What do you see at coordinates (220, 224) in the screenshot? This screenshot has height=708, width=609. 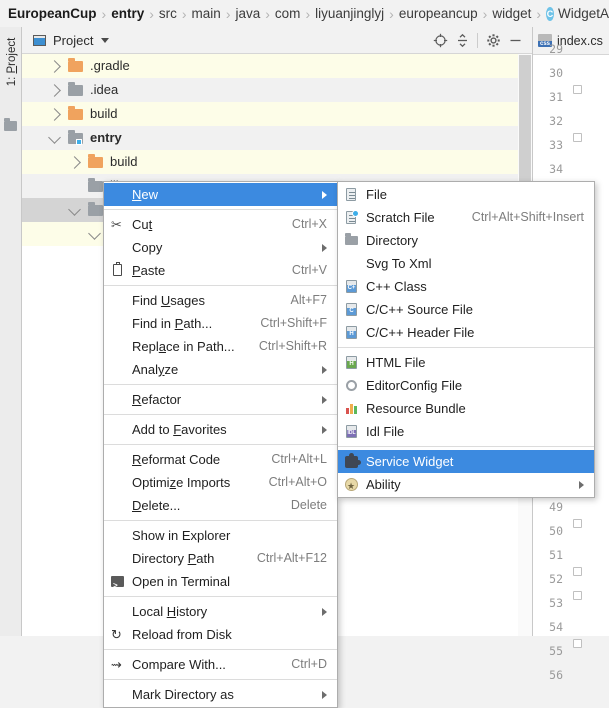 I see `menu-item-cut: ✂ Cut Ctrl+X` at bounding box center [220, 224].